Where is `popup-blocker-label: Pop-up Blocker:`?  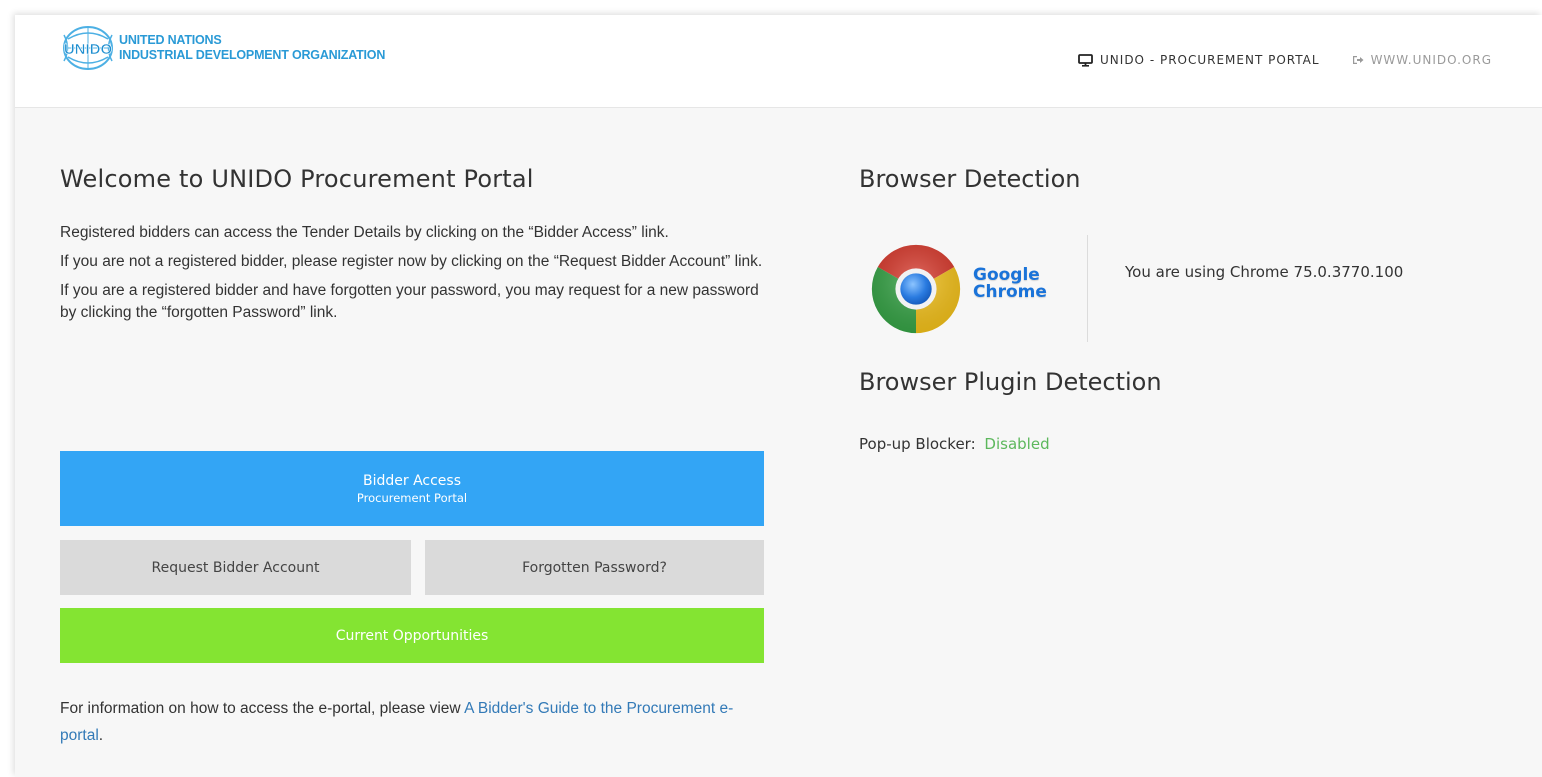 popup-blocker-label: Pop-up Blocker: is located at coordinates (917, 444).